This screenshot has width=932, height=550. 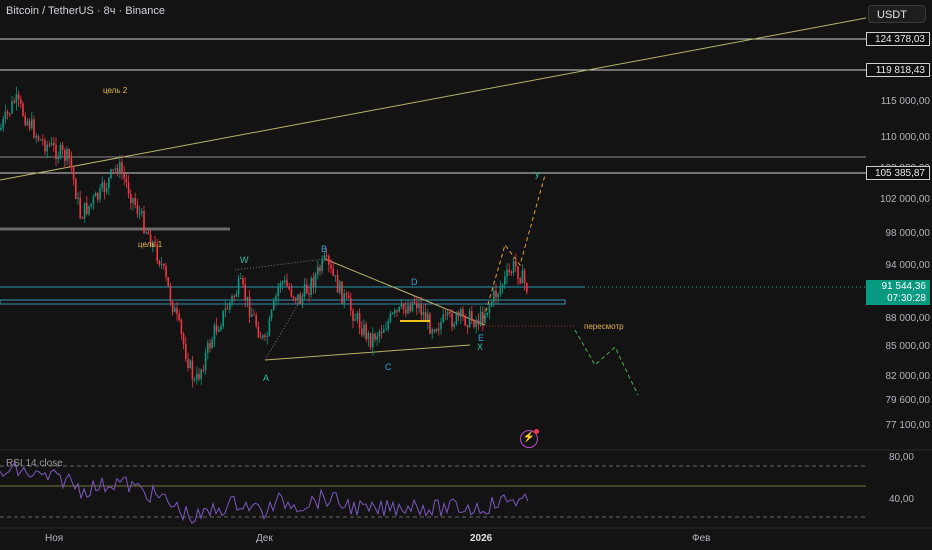 What do you see at coordinates (34, 463) in the screenshot?
I see `rsi-title: RSI 14 close` at bounding box center [34, 463].